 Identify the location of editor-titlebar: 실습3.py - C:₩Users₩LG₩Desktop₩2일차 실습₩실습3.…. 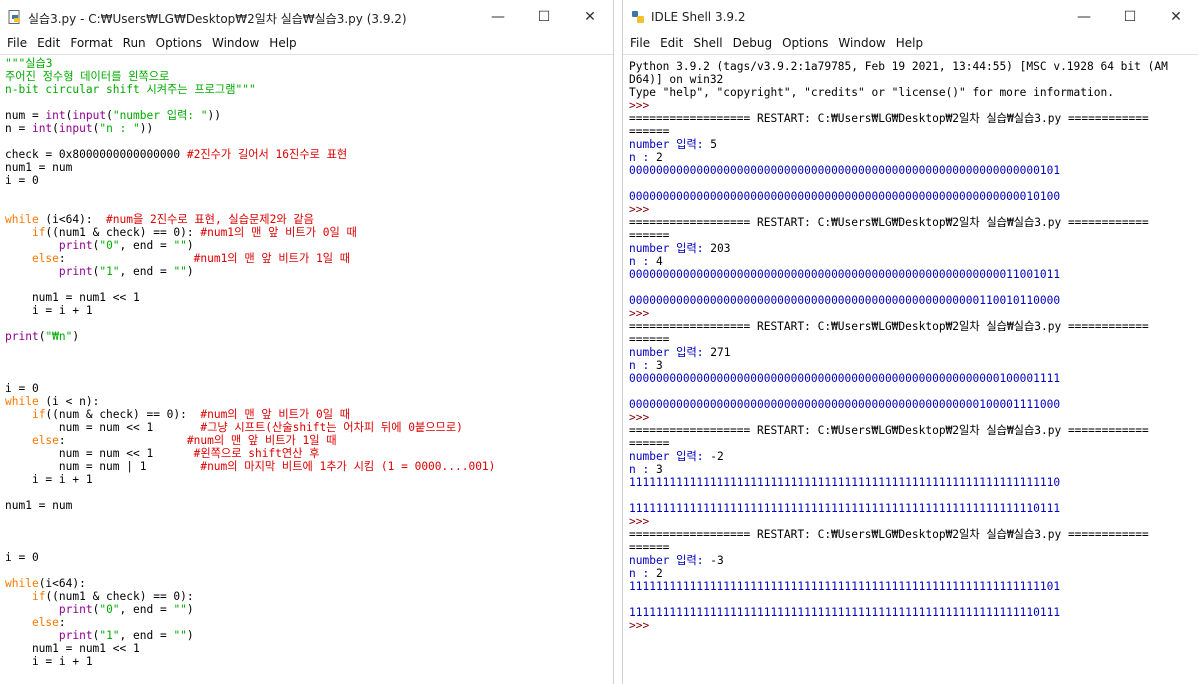
(306, 17).